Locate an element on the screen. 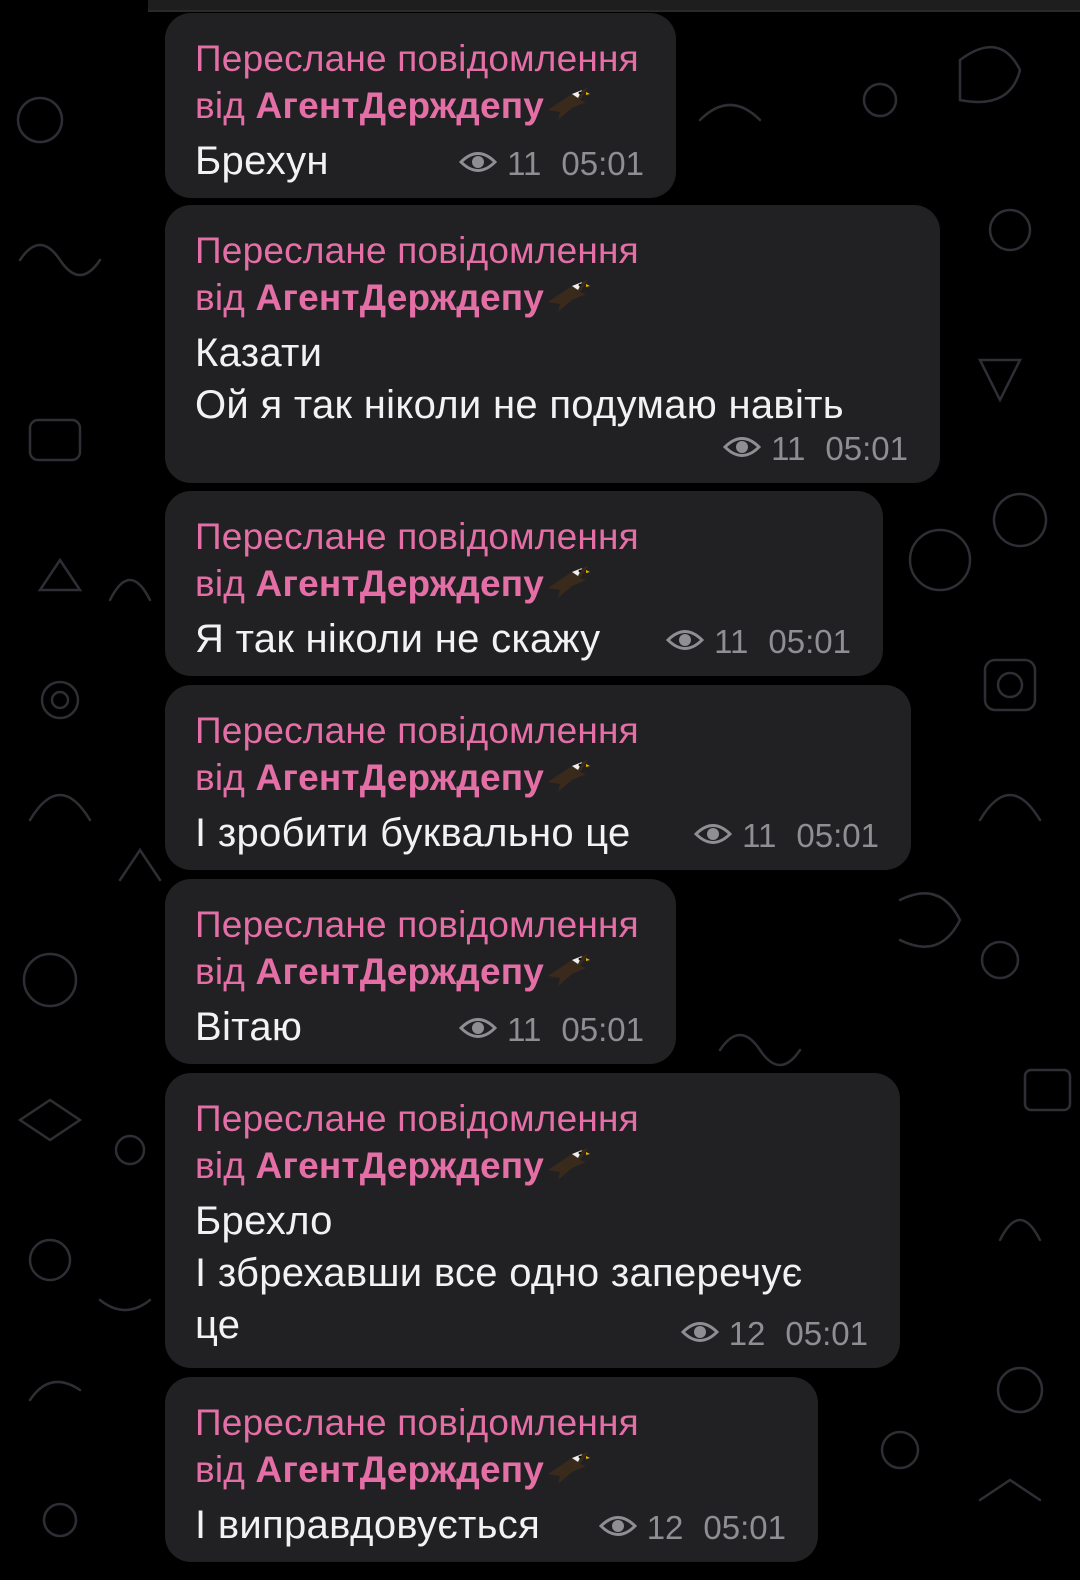 The height and width of the screenshot is (1580, 1080). message-text-line: Казати is located at coordinates (259, 353).